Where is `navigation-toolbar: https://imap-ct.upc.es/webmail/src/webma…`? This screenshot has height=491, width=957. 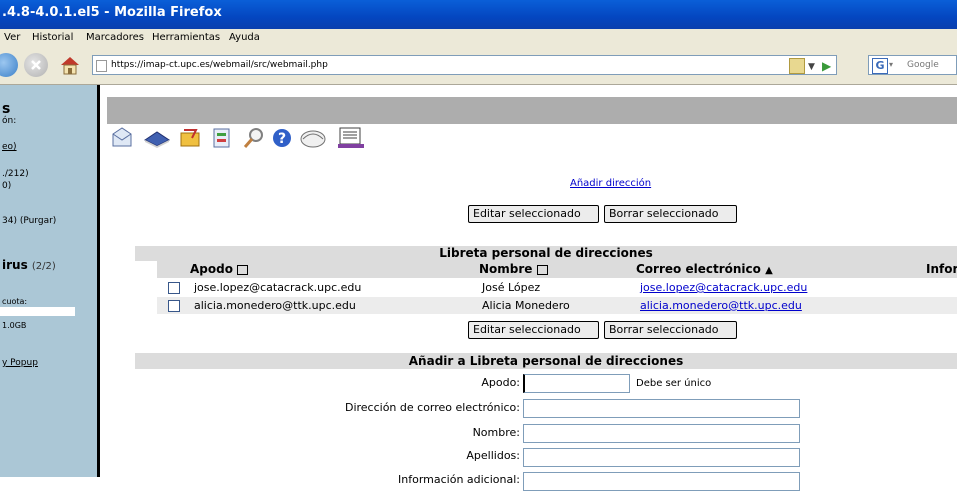 navigation-toolbar: https://imap-ct.upc.es/webmail/src/webma… is located at coordinates (478, 66).